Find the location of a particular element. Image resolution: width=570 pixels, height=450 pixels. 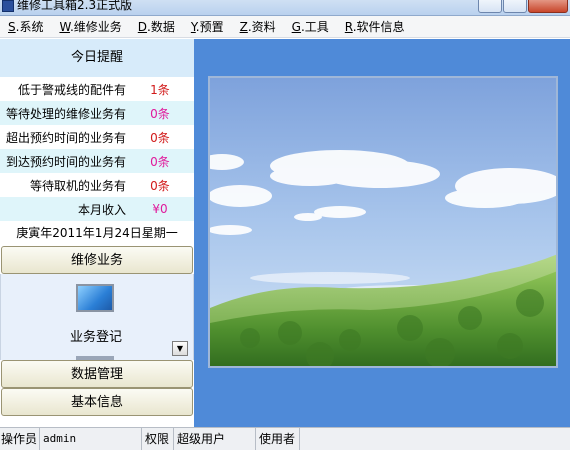

menu-repair-label: .维修业务 is located at coordinates (95, 26).